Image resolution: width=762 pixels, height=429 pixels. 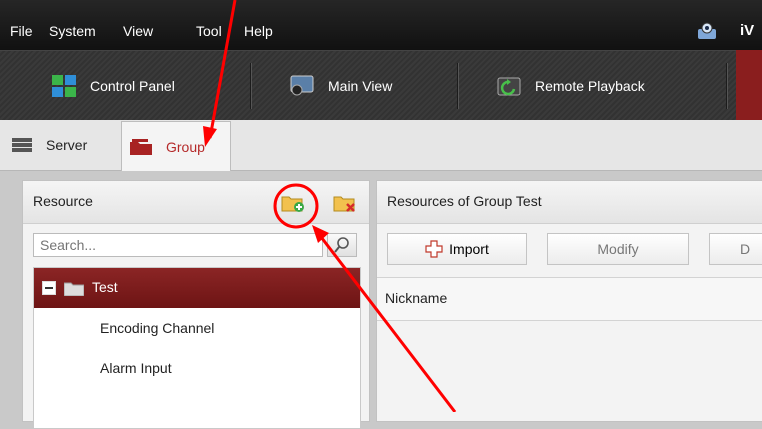 What do you see at coordinates (302, 85) in the screenshot?
I see `monitor-icon` at bounding box center [302, 85].